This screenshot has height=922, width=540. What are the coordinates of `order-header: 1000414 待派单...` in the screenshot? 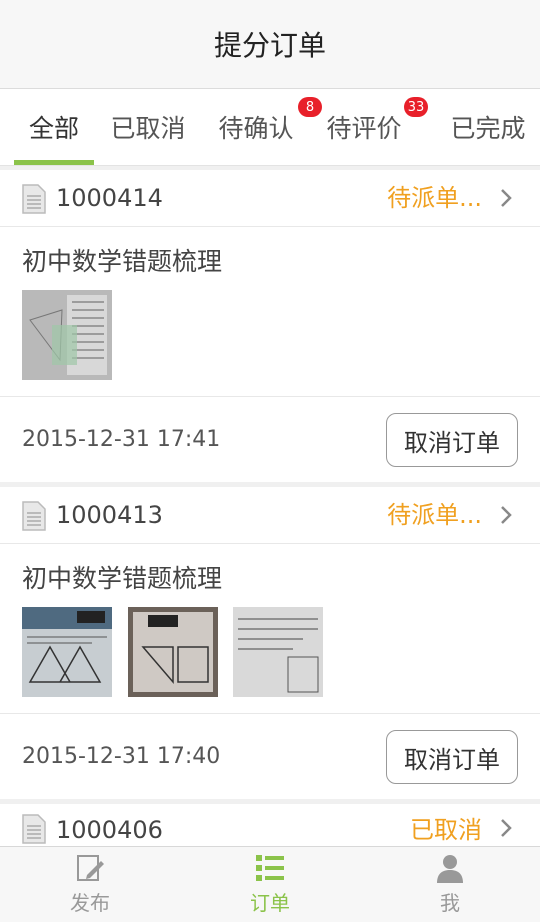 It's located at (270, 198).